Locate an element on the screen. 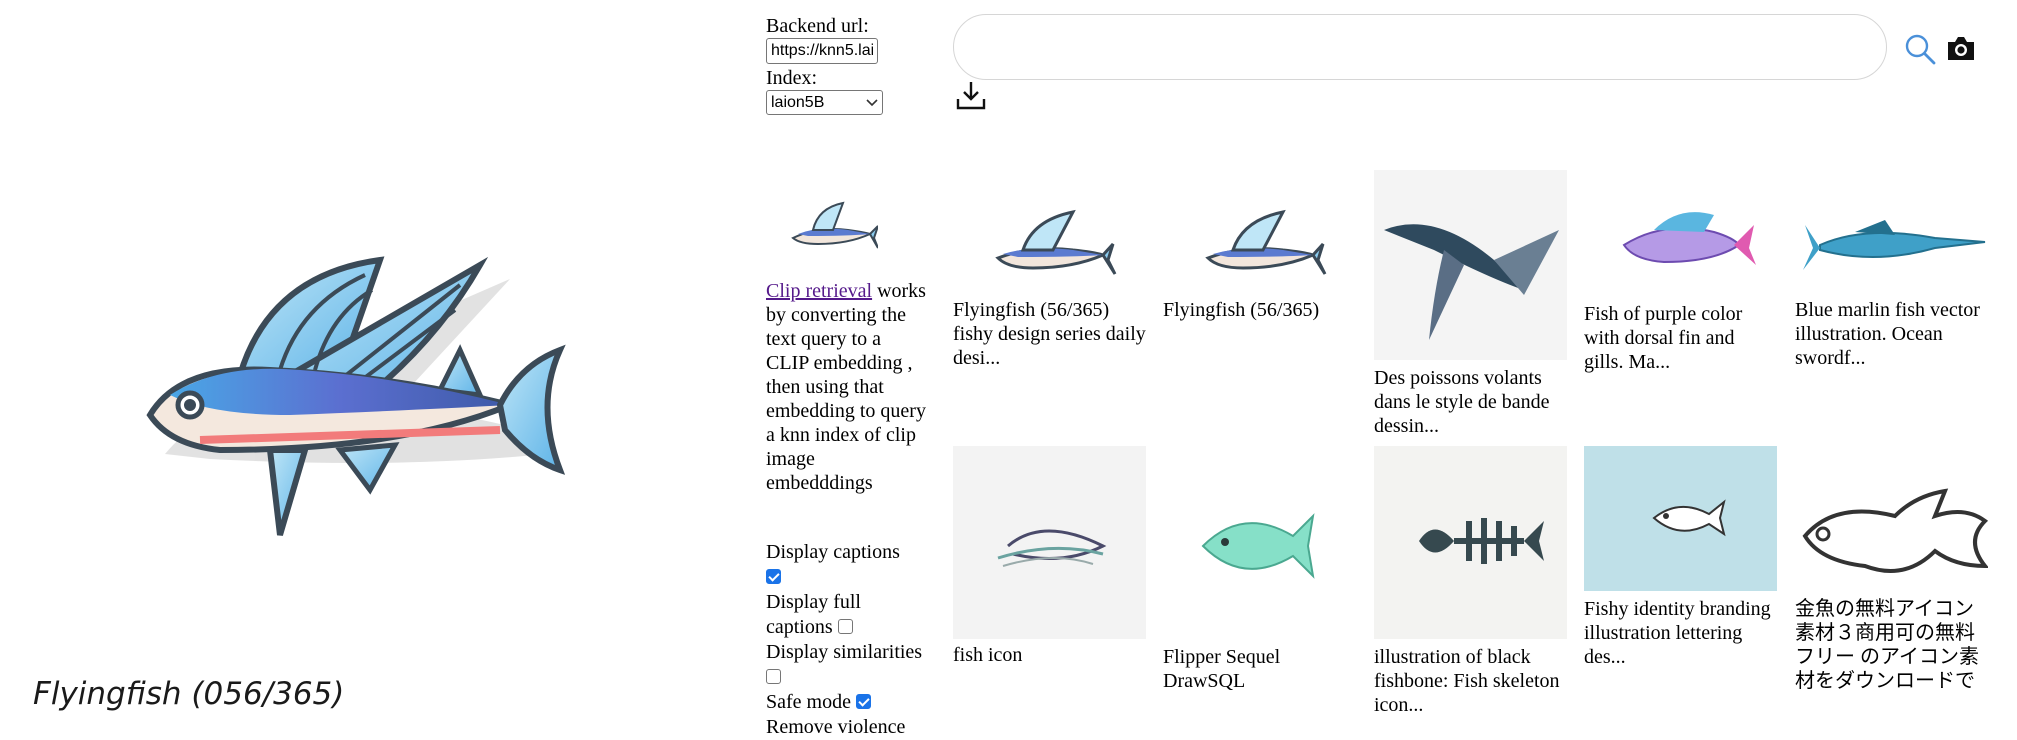 The width and height of the screenshot is (2017, 740). backend-url-input is located at coordinates (822, 51).